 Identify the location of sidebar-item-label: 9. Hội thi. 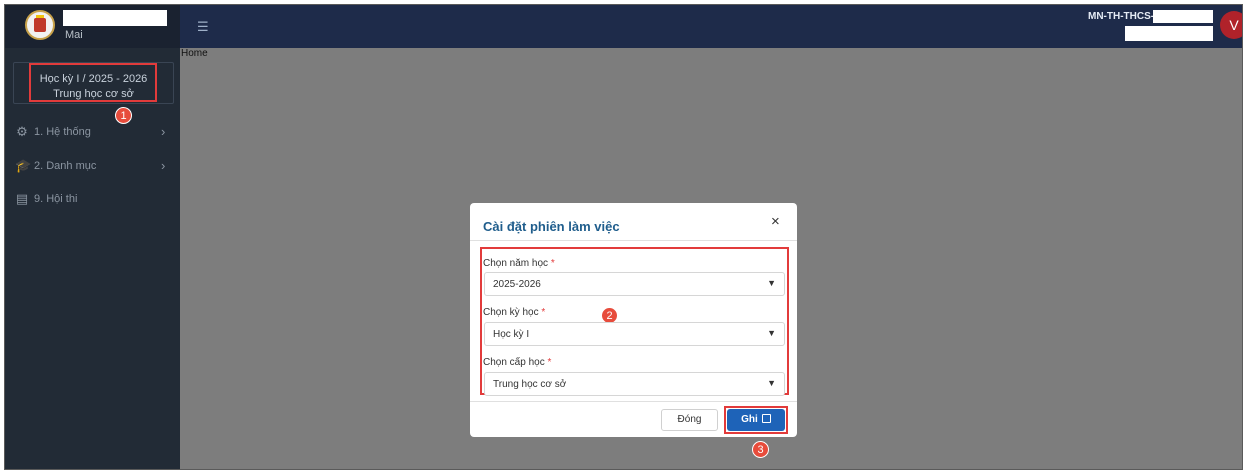
(56, 199).